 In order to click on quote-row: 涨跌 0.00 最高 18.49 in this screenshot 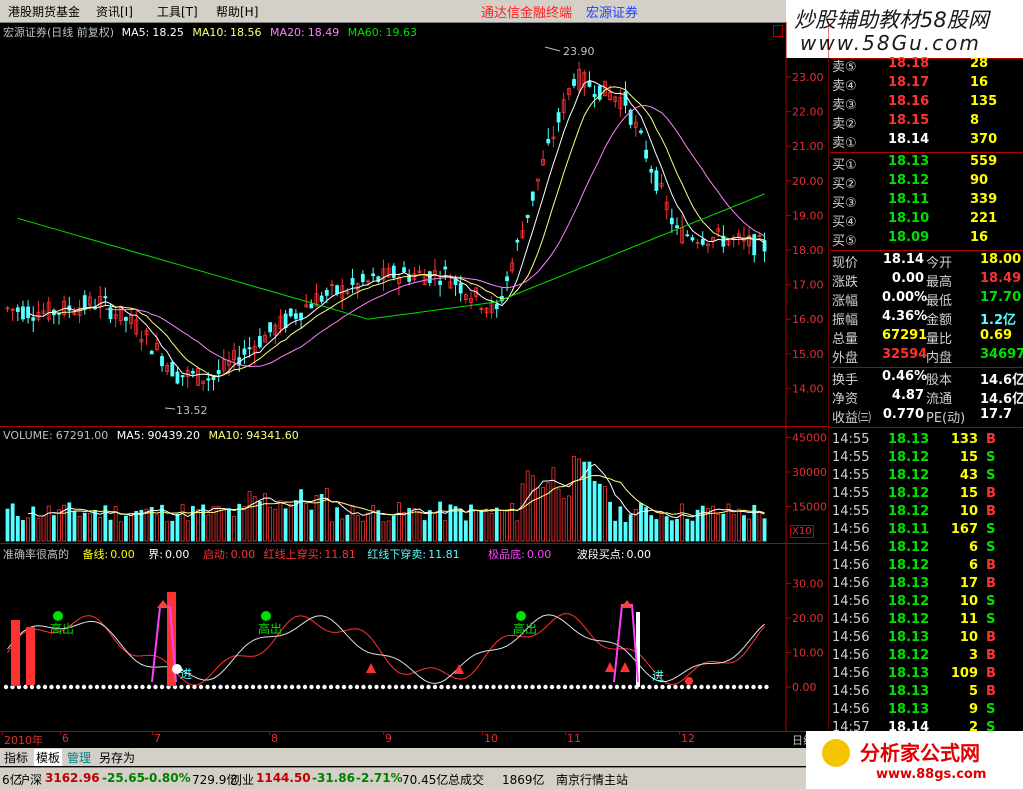, I will do `click(926, 280)`.